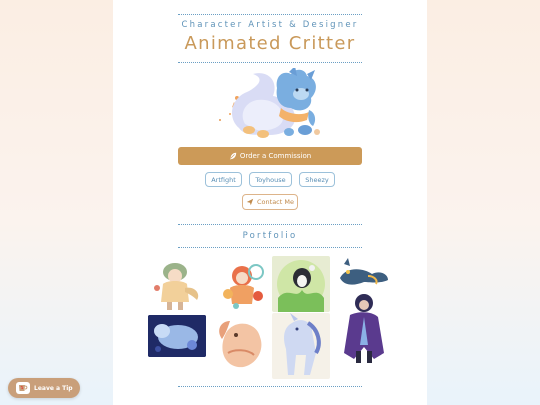 The image size is (540, 405). What do you see at coordinates (275, 202) in the screenshot?
I see `contact-me-label: Contact Me` at bounding box center [275, 202].